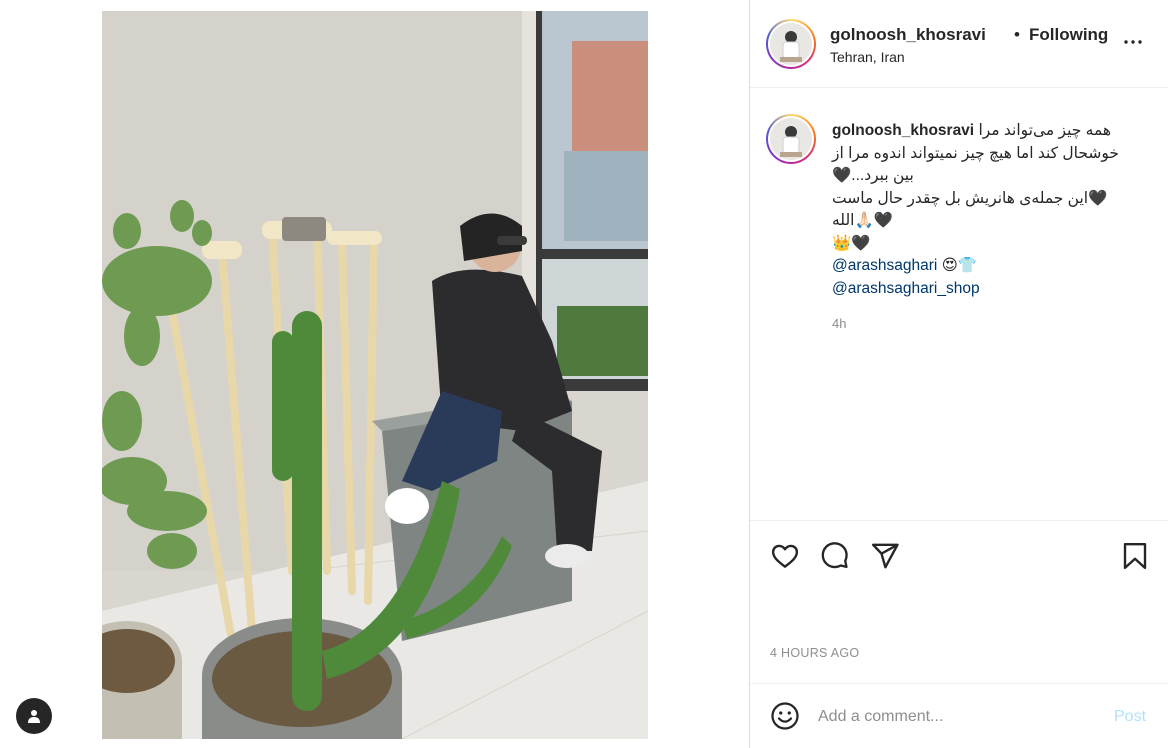 This screenshot has width=1168, height=748. Describe the element at coordinates (1130, 717) in the screenshot. I see `post-comment-button: Post` at that location.